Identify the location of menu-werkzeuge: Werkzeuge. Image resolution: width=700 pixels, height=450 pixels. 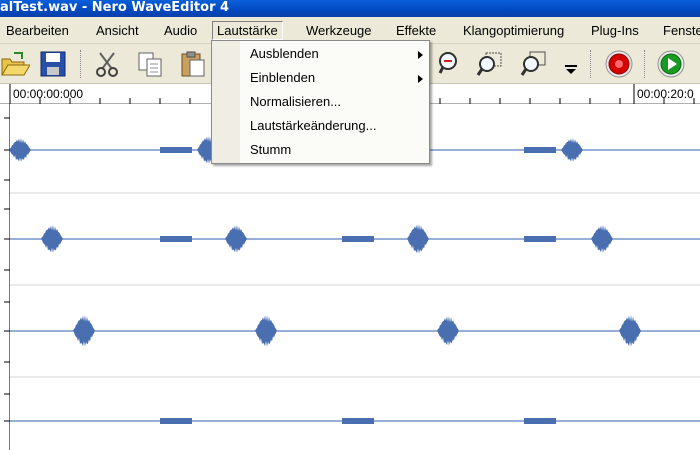
(339, 30).